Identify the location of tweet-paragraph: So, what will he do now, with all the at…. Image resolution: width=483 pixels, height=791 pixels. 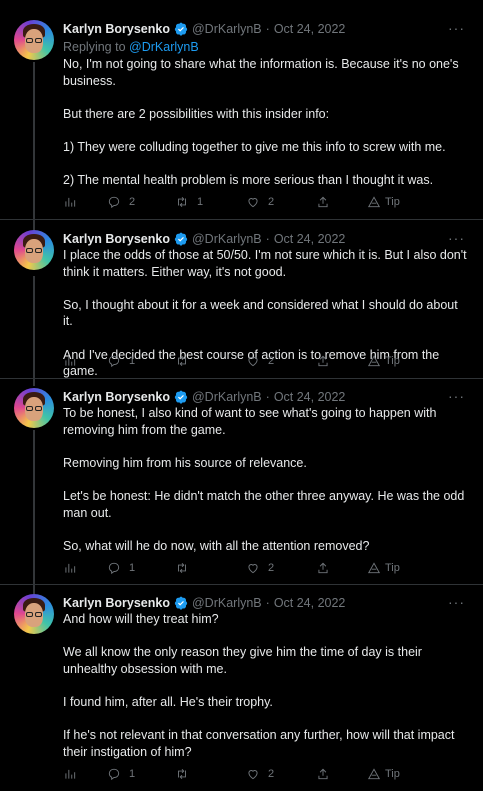
(216, 545).